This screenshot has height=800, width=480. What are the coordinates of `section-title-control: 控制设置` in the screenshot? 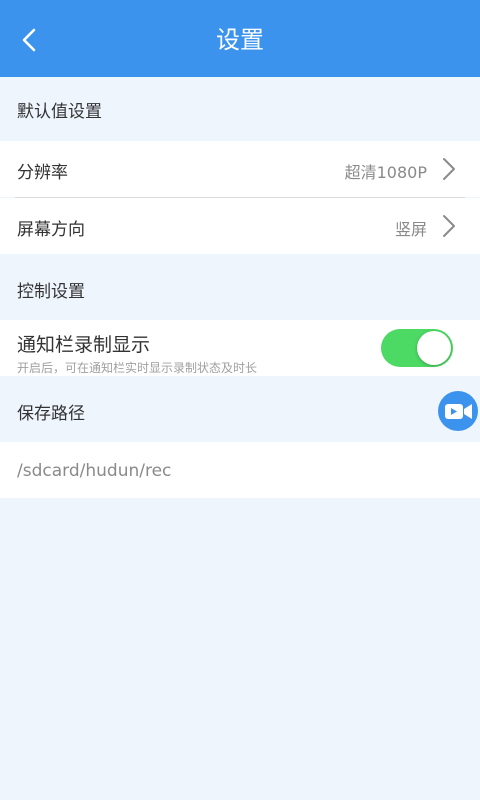 It's located at (51, 292).